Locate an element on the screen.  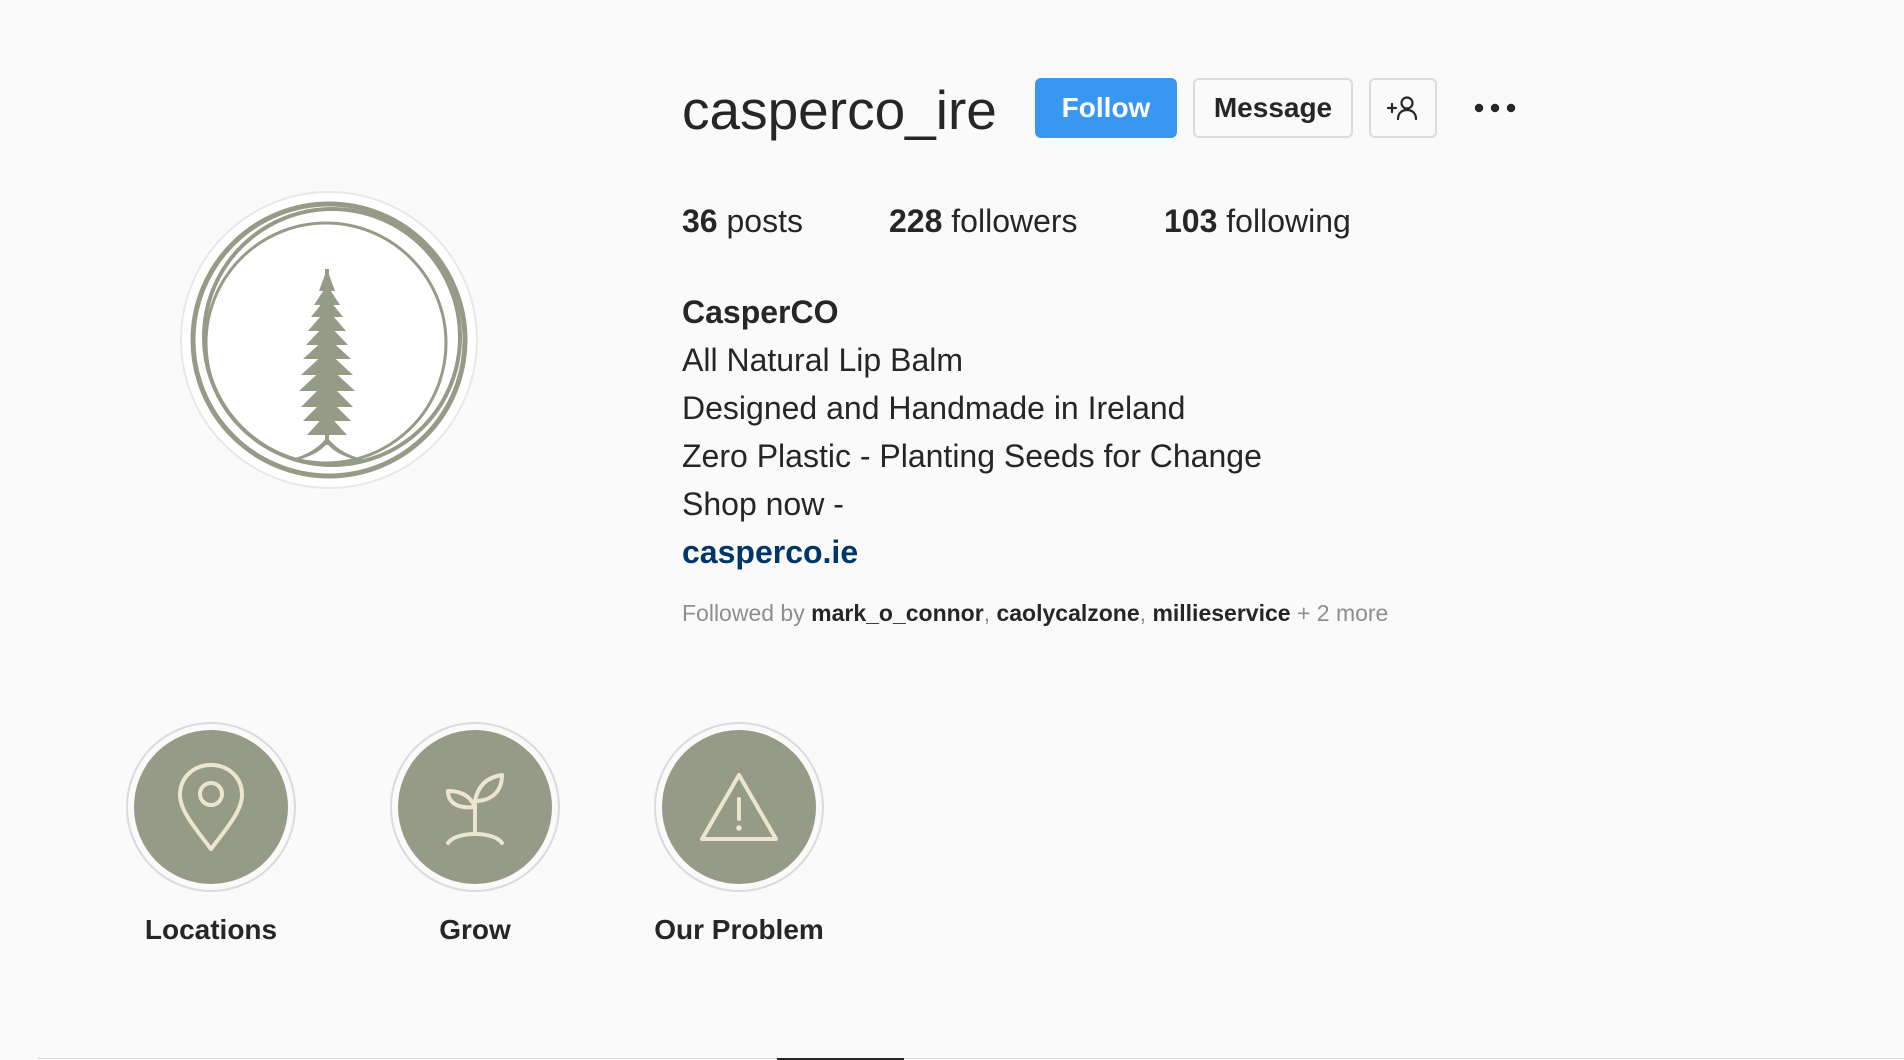
bio-website-link: casperco.ie is located at coordinates (770, 552).